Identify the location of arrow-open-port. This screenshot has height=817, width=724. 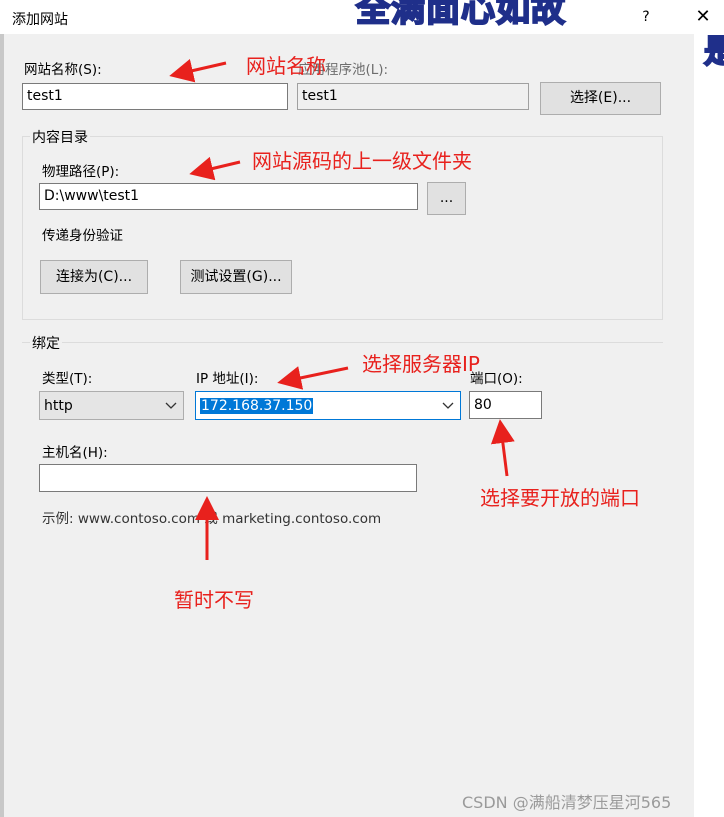
(502, 448).